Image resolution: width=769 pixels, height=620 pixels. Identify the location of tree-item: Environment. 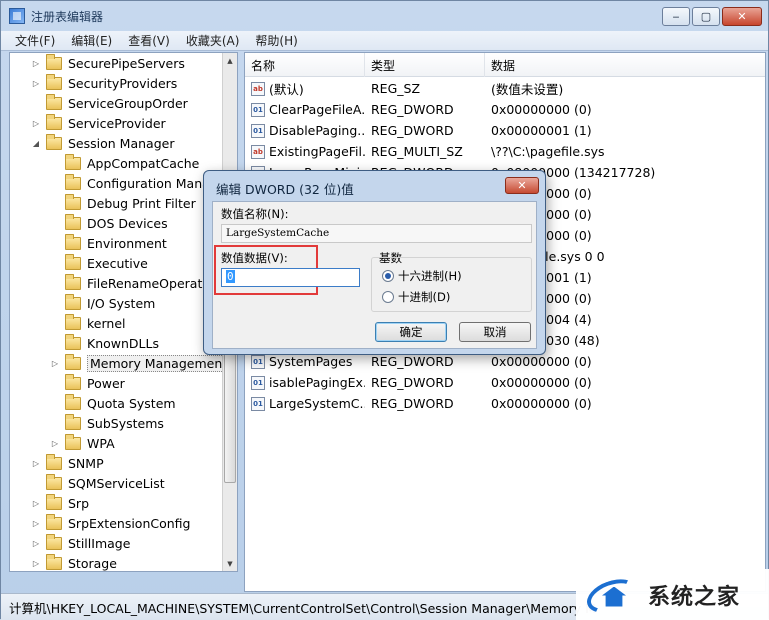
(108, 243).